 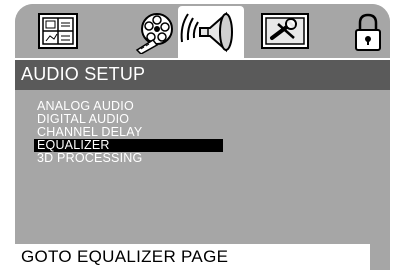 What do you see at coordinates (368, 32) in the screenshot?
I see `password-lock-icon` at bounding box center [368, 32].